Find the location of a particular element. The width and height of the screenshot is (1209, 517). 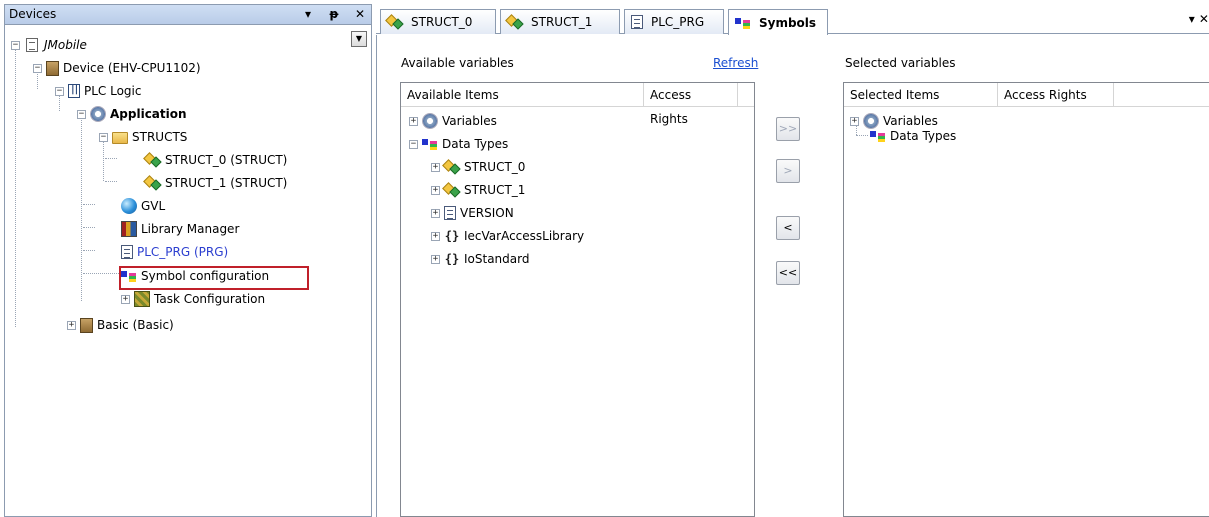

tree-item-label: Device (EHV-CPU1102) is located at coordinates (132, 68).